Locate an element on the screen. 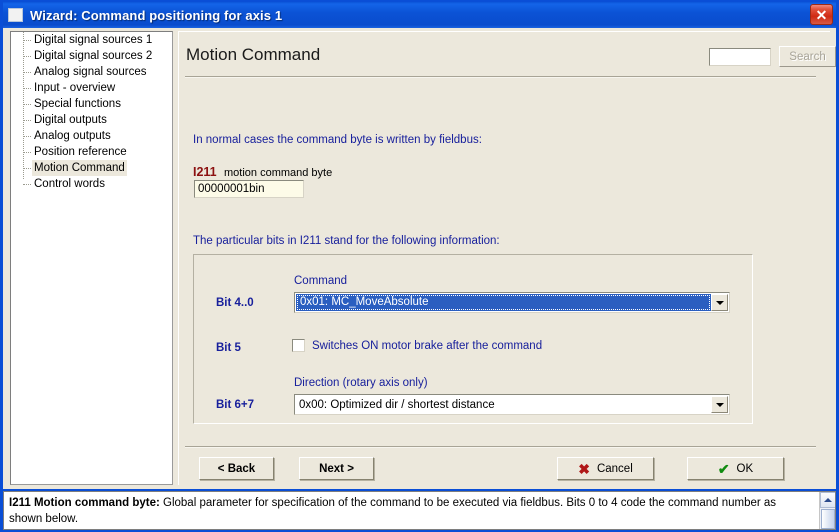  scroll-up-icon is located at coordinates (827, 500).